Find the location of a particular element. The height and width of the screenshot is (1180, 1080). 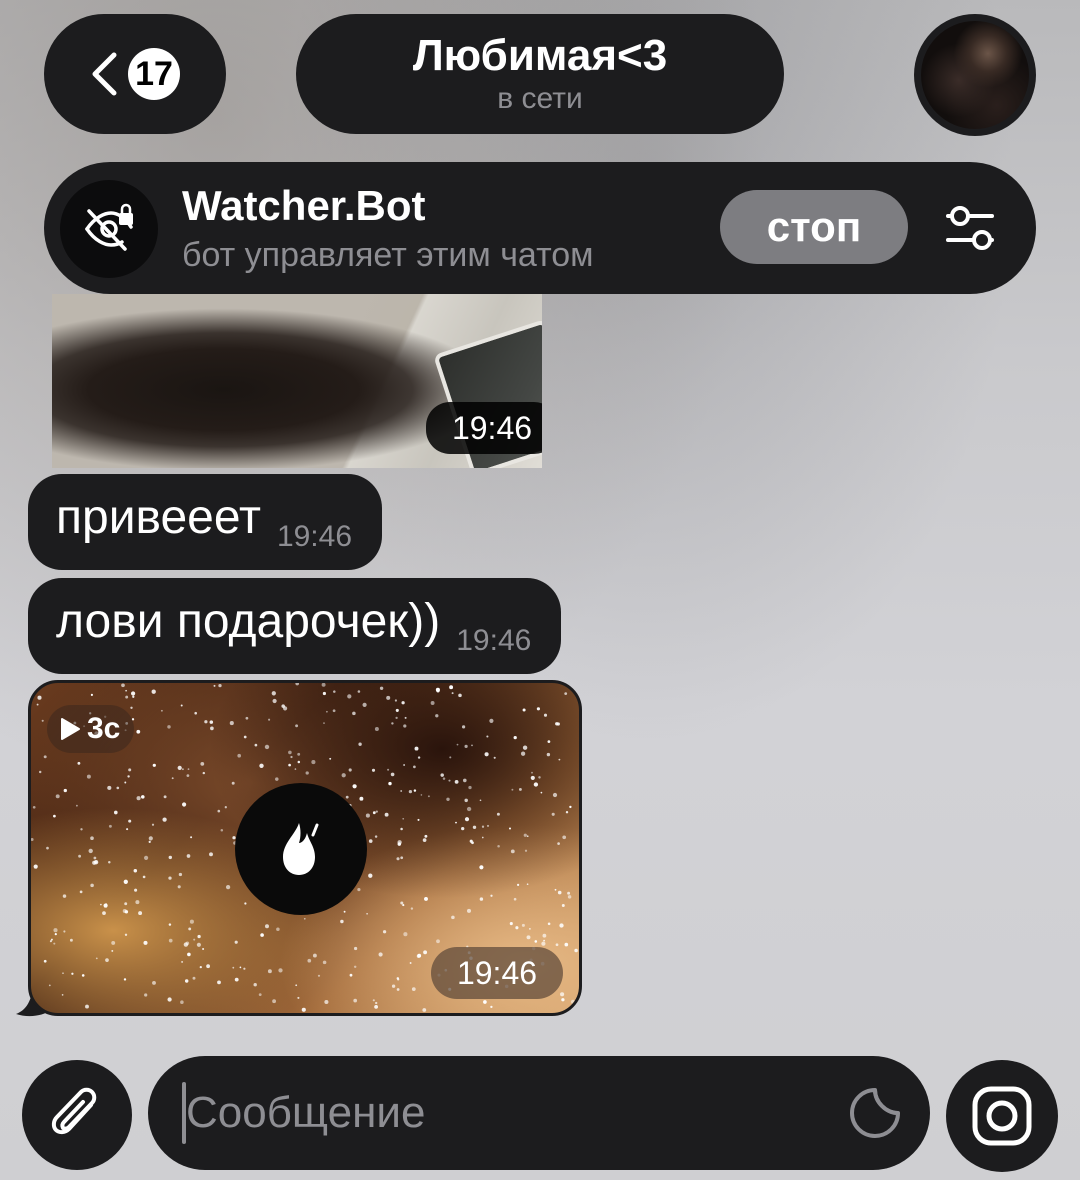

back-button: 17 is located at coordinates (135, 74).